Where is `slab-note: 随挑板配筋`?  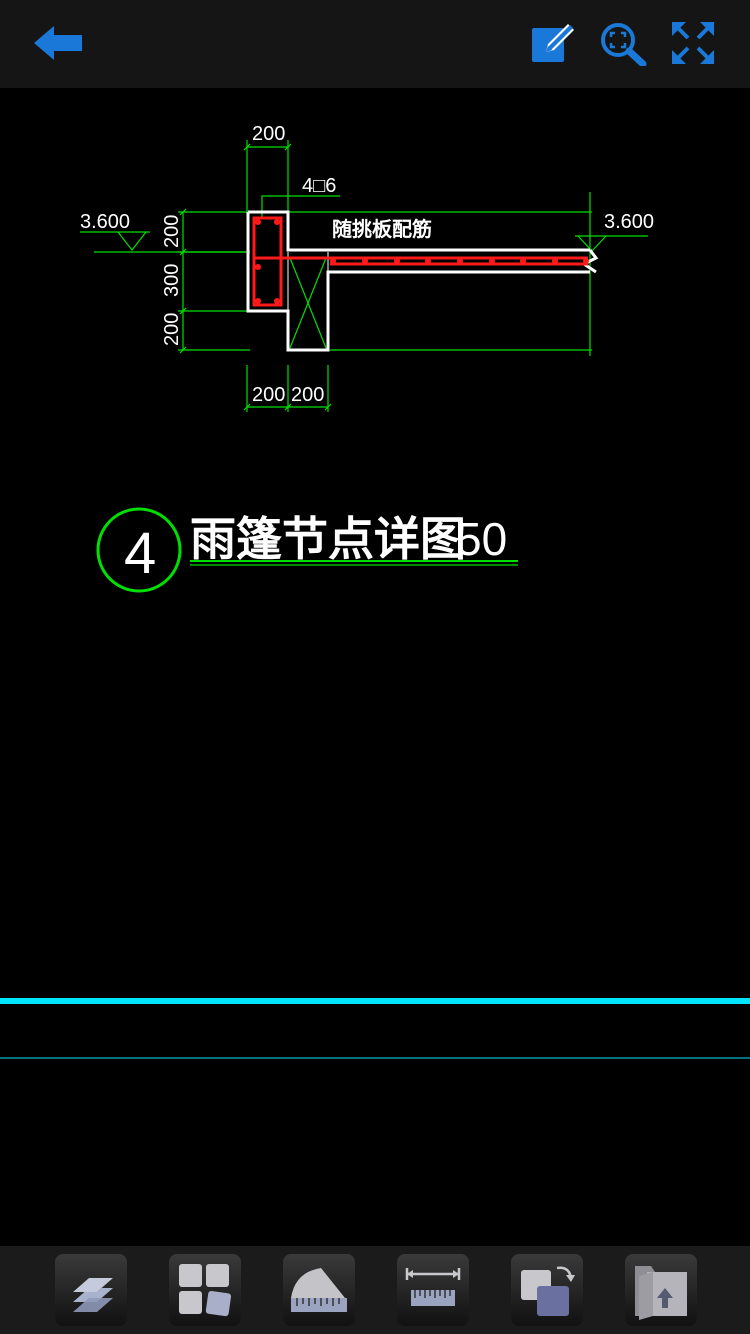 slab-note: 随挑板配筋 is located at coordinates (382, 229).